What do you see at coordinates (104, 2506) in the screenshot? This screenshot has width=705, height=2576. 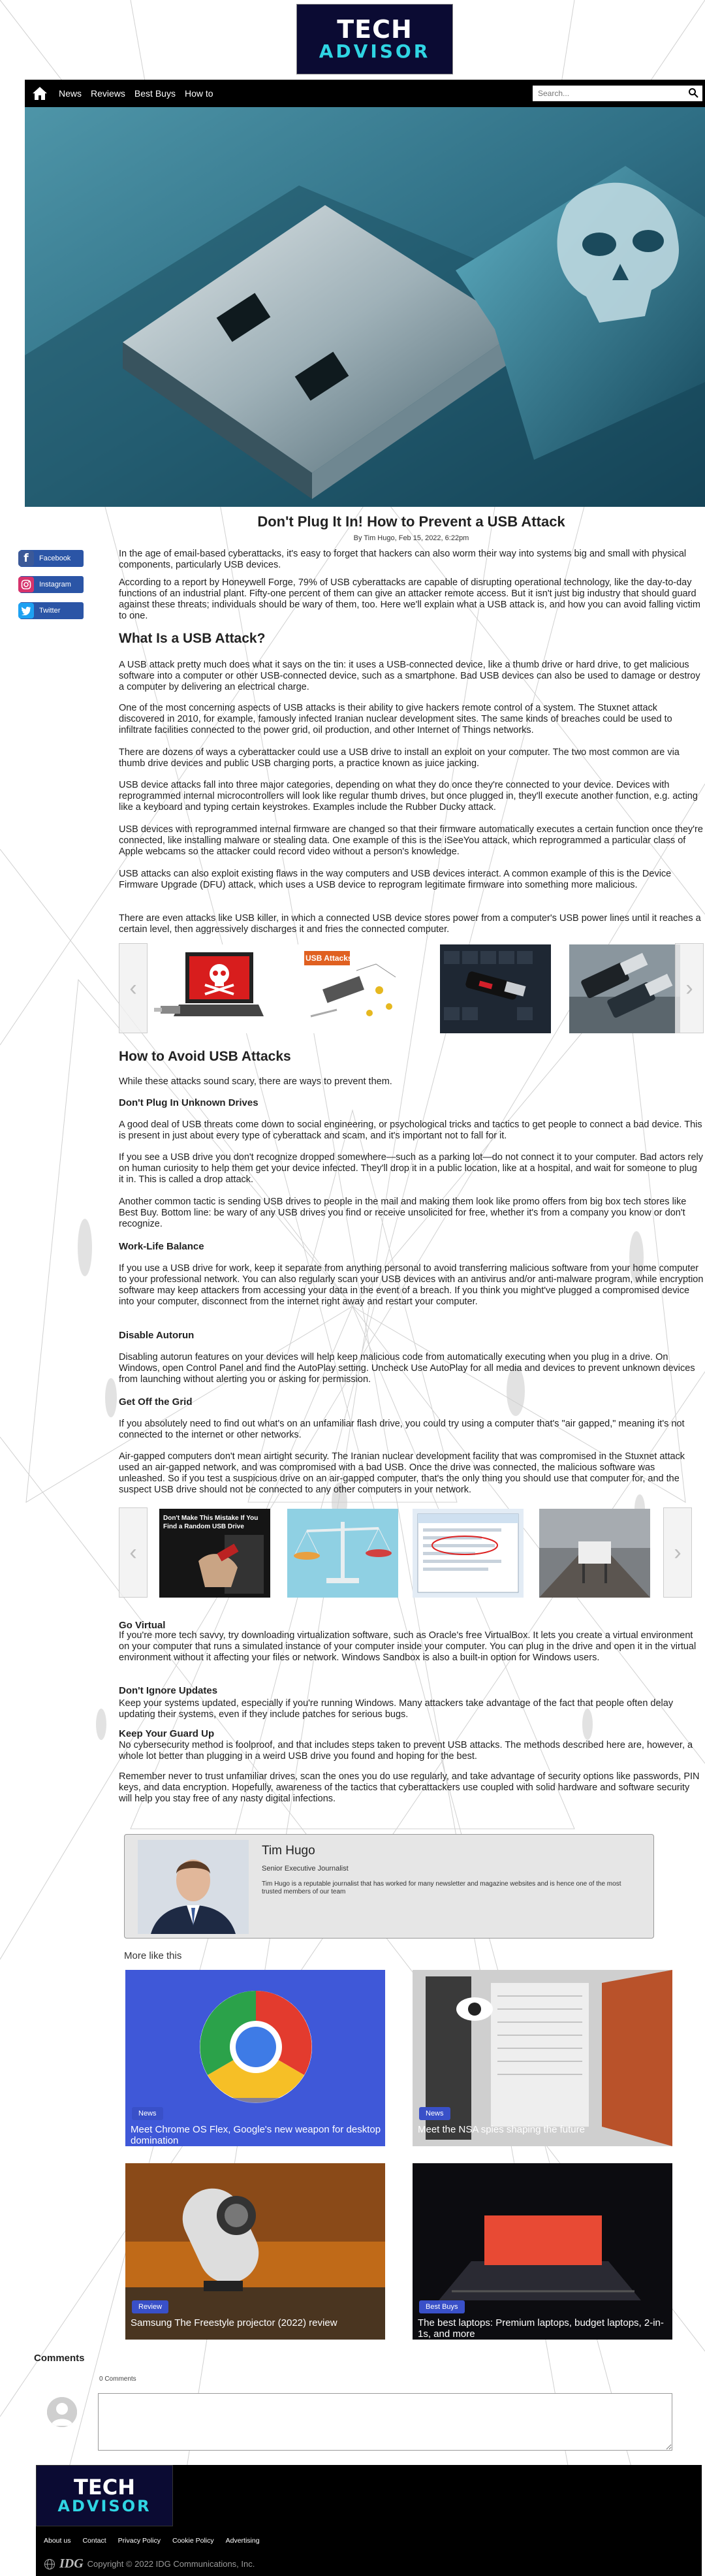 I see `footer-logo-line-2: ADVISOR` at bounding box center [104, 2506].